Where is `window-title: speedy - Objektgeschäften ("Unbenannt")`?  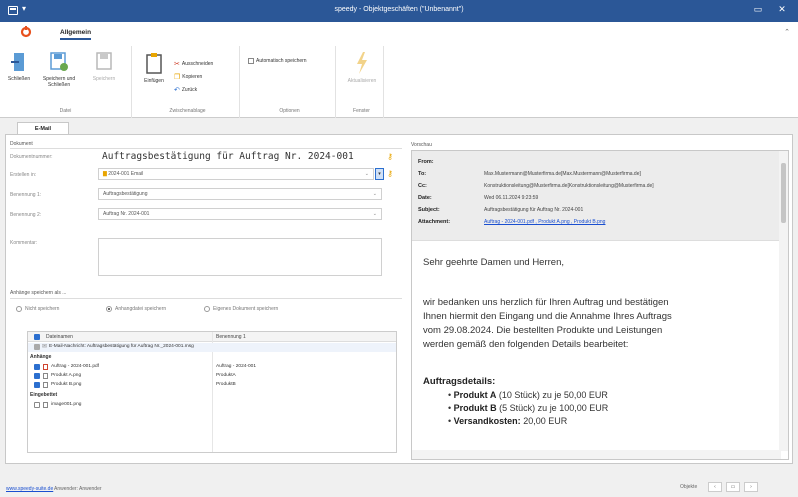
window-title: speedy - Objektgeschäften ("Unbenannt") is located at coordinates (399, 9).